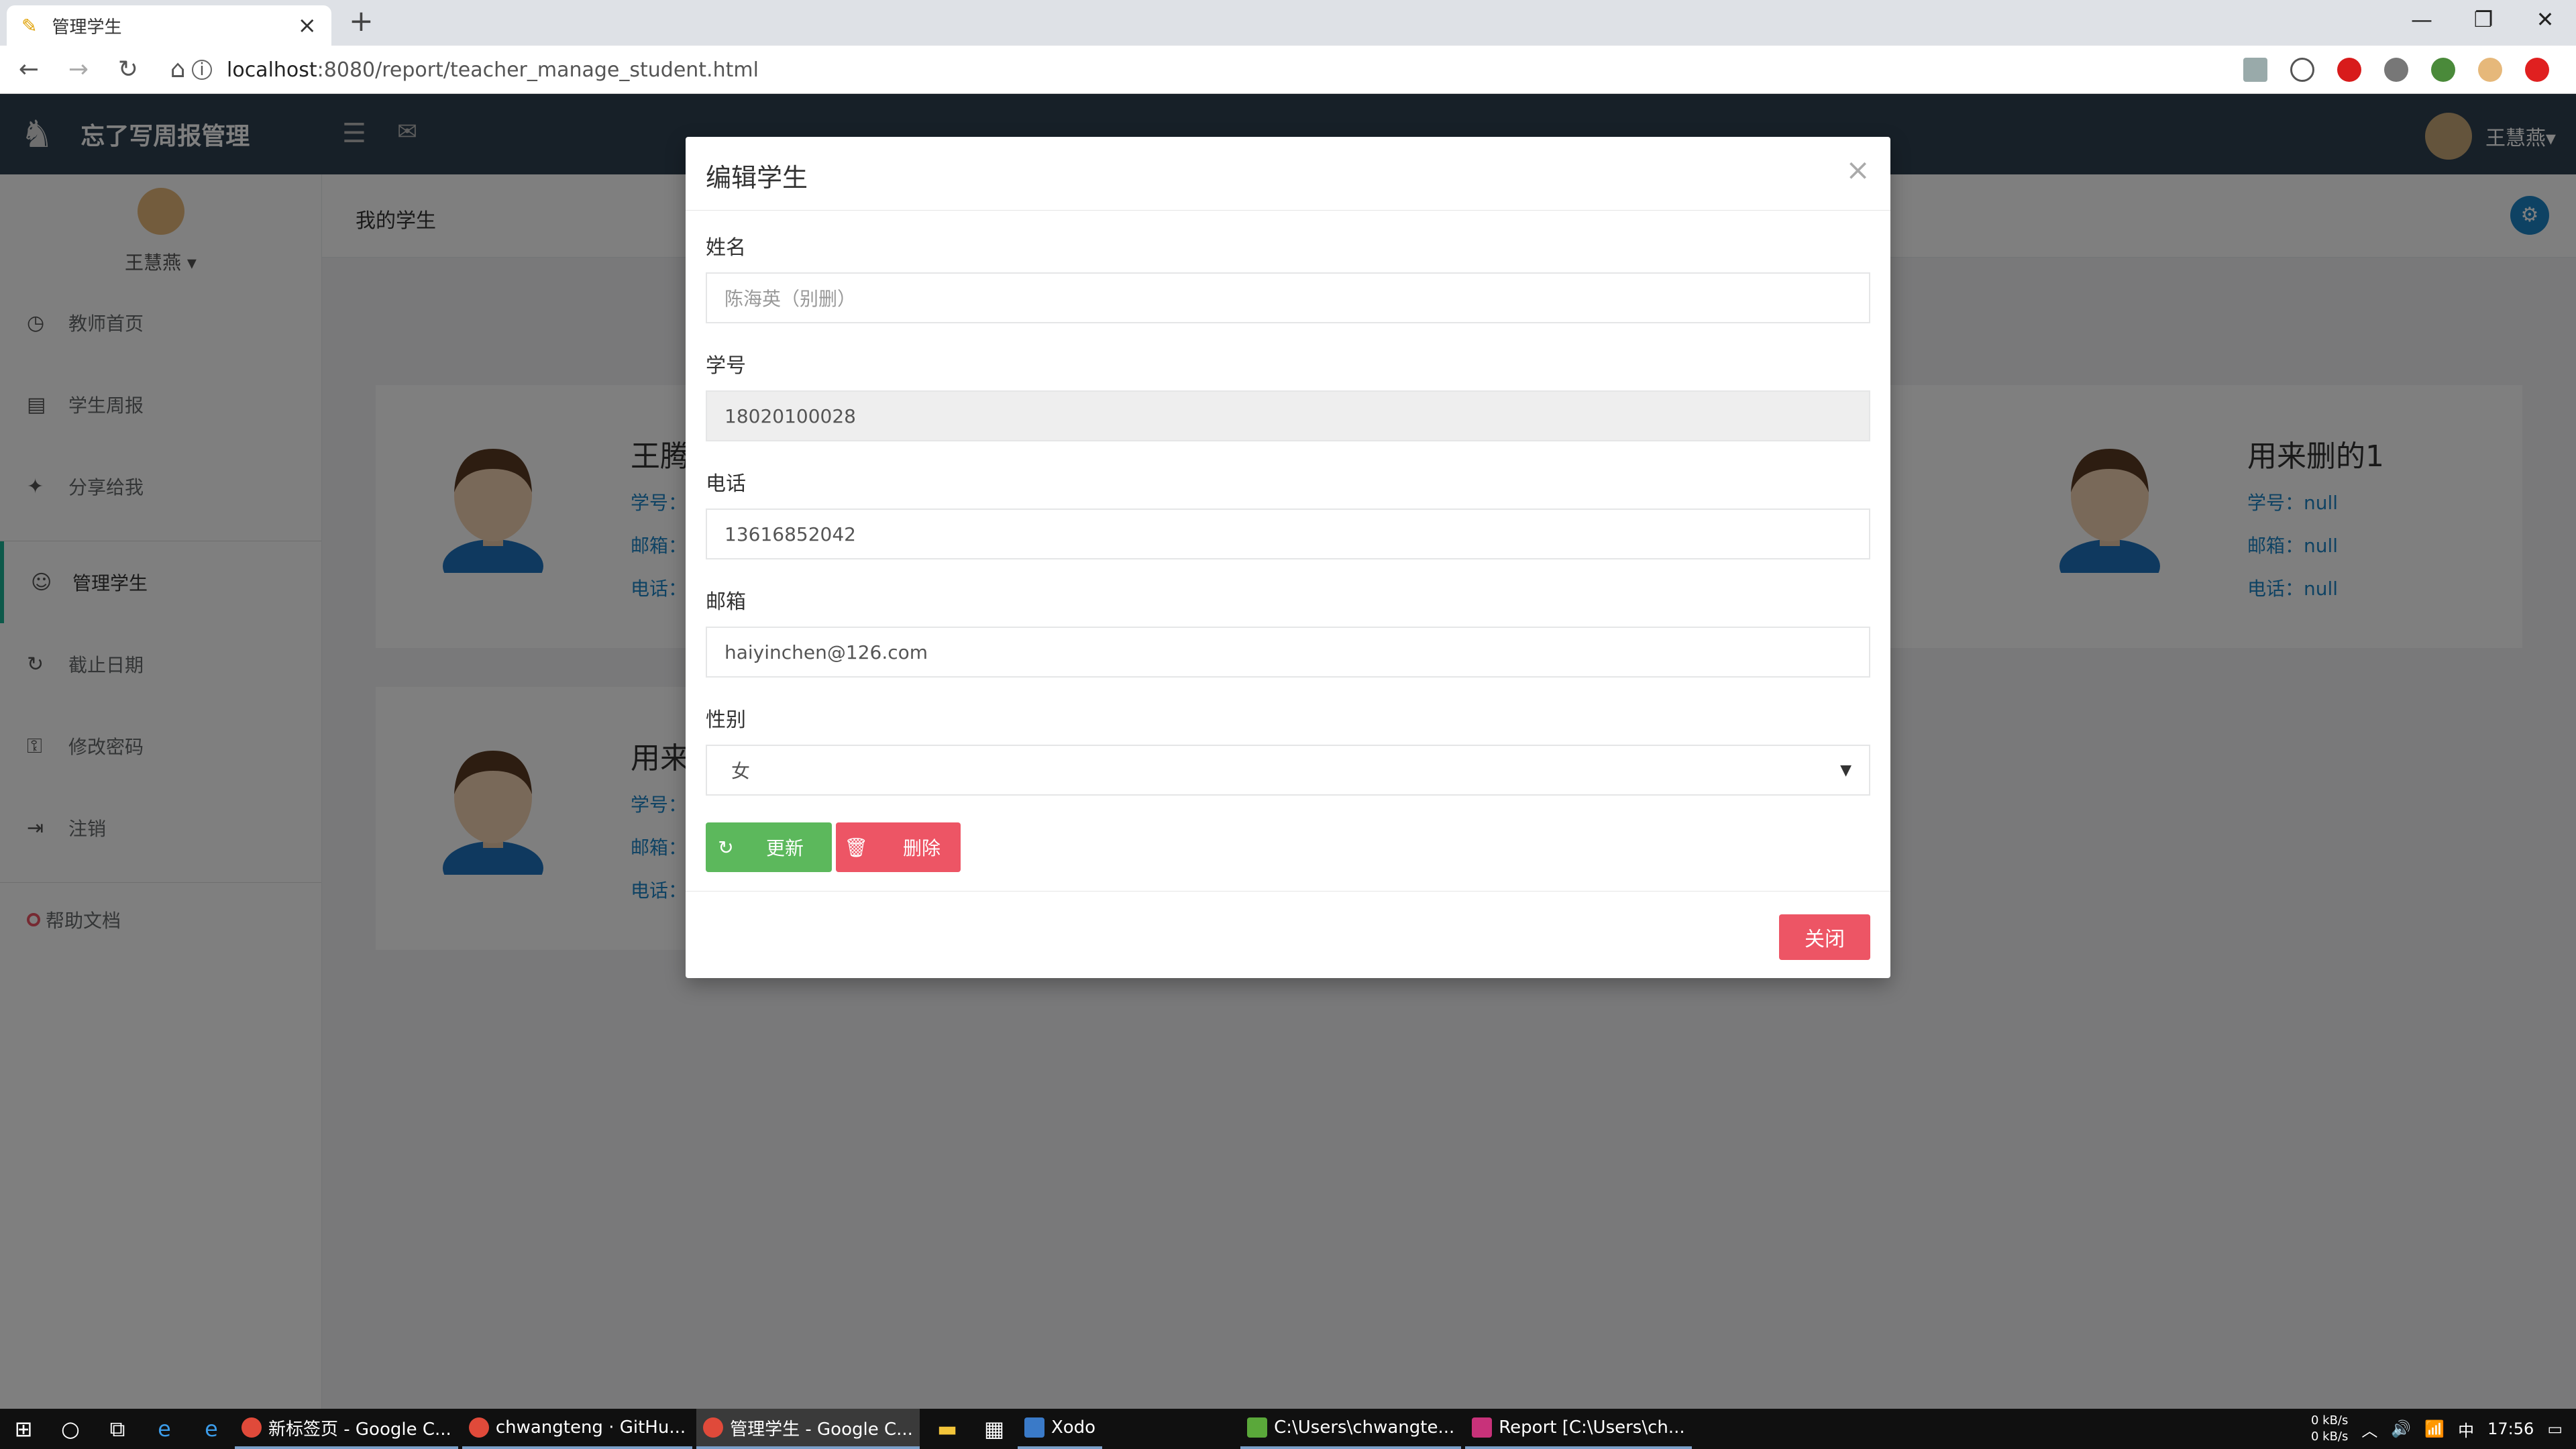 The width and height of the screenshot is (2576, 1449). I want to click on modal-title: 编辑学生, so click(757, 178).